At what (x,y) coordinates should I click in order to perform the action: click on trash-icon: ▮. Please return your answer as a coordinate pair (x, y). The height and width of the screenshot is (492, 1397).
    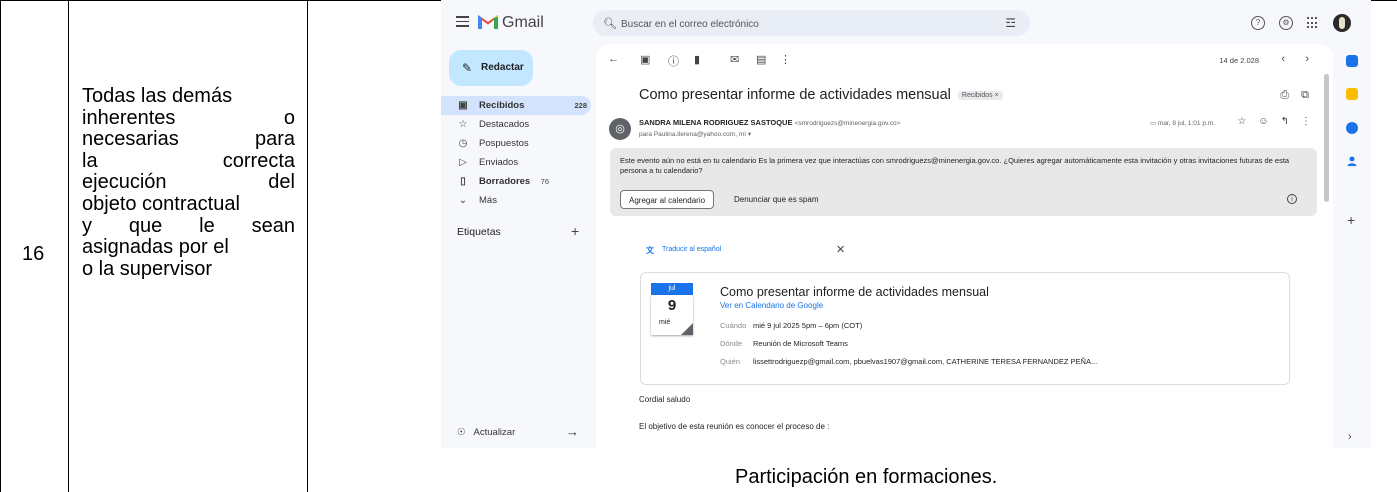
    Looking at the image, I should click on (697, 59).